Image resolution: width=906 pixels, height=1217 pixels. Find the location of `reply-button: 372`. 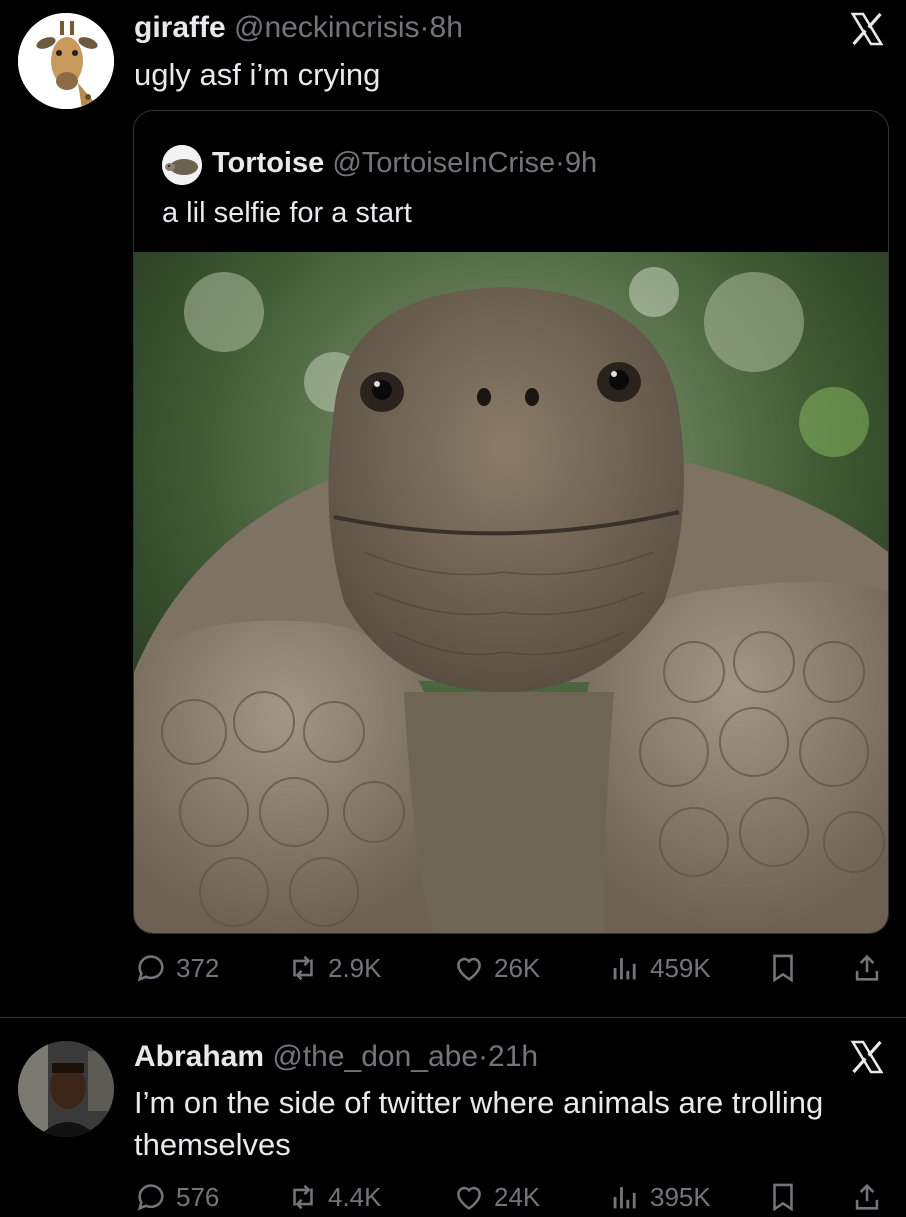

reply-button: 372 is located at coordinates (176, 968).